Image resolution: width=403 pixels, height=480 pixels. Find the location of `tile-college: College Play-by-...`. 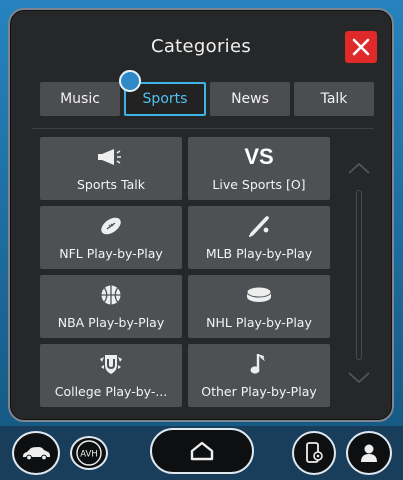

tile-college: College Play-by-... is located at coordinates (111, 375).